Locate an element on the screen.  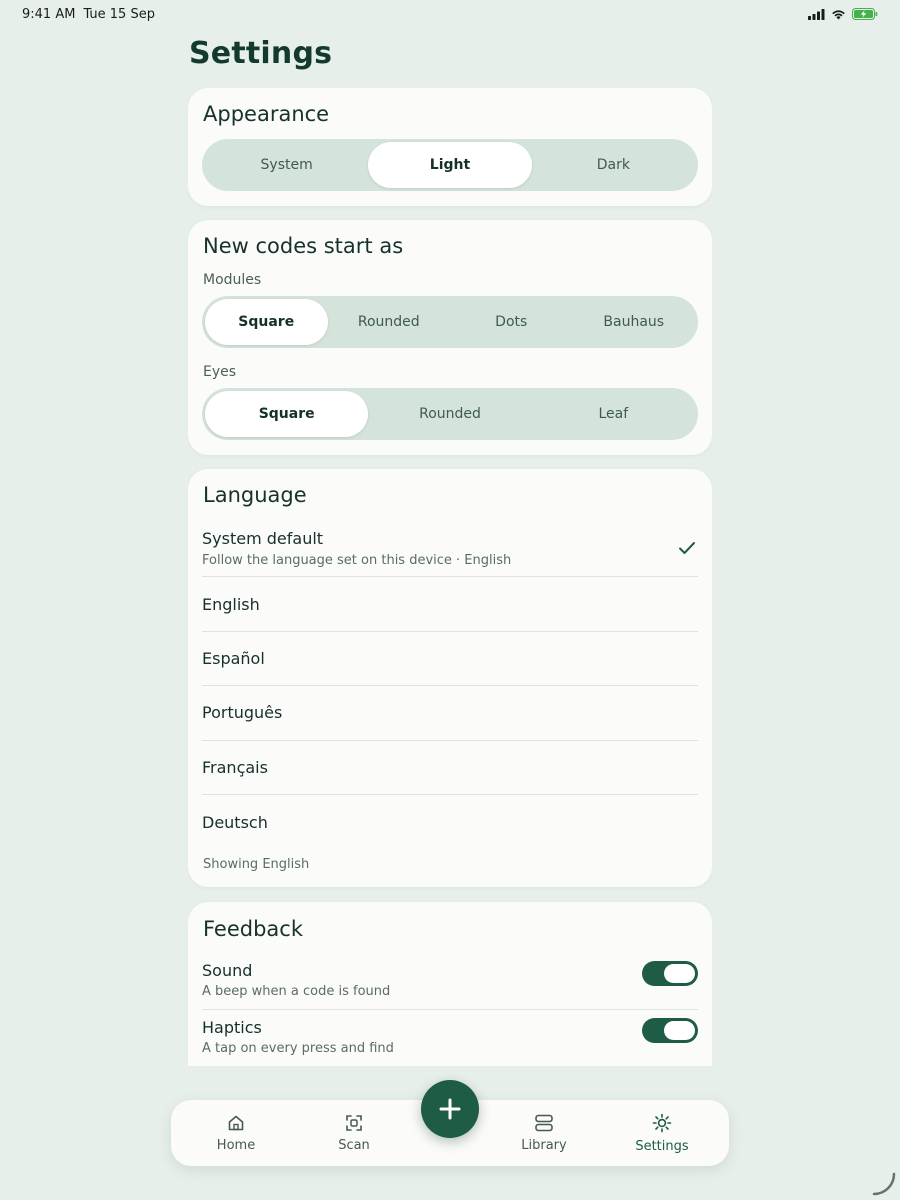
tab-library: Library is located at coordinates (544, 1133).